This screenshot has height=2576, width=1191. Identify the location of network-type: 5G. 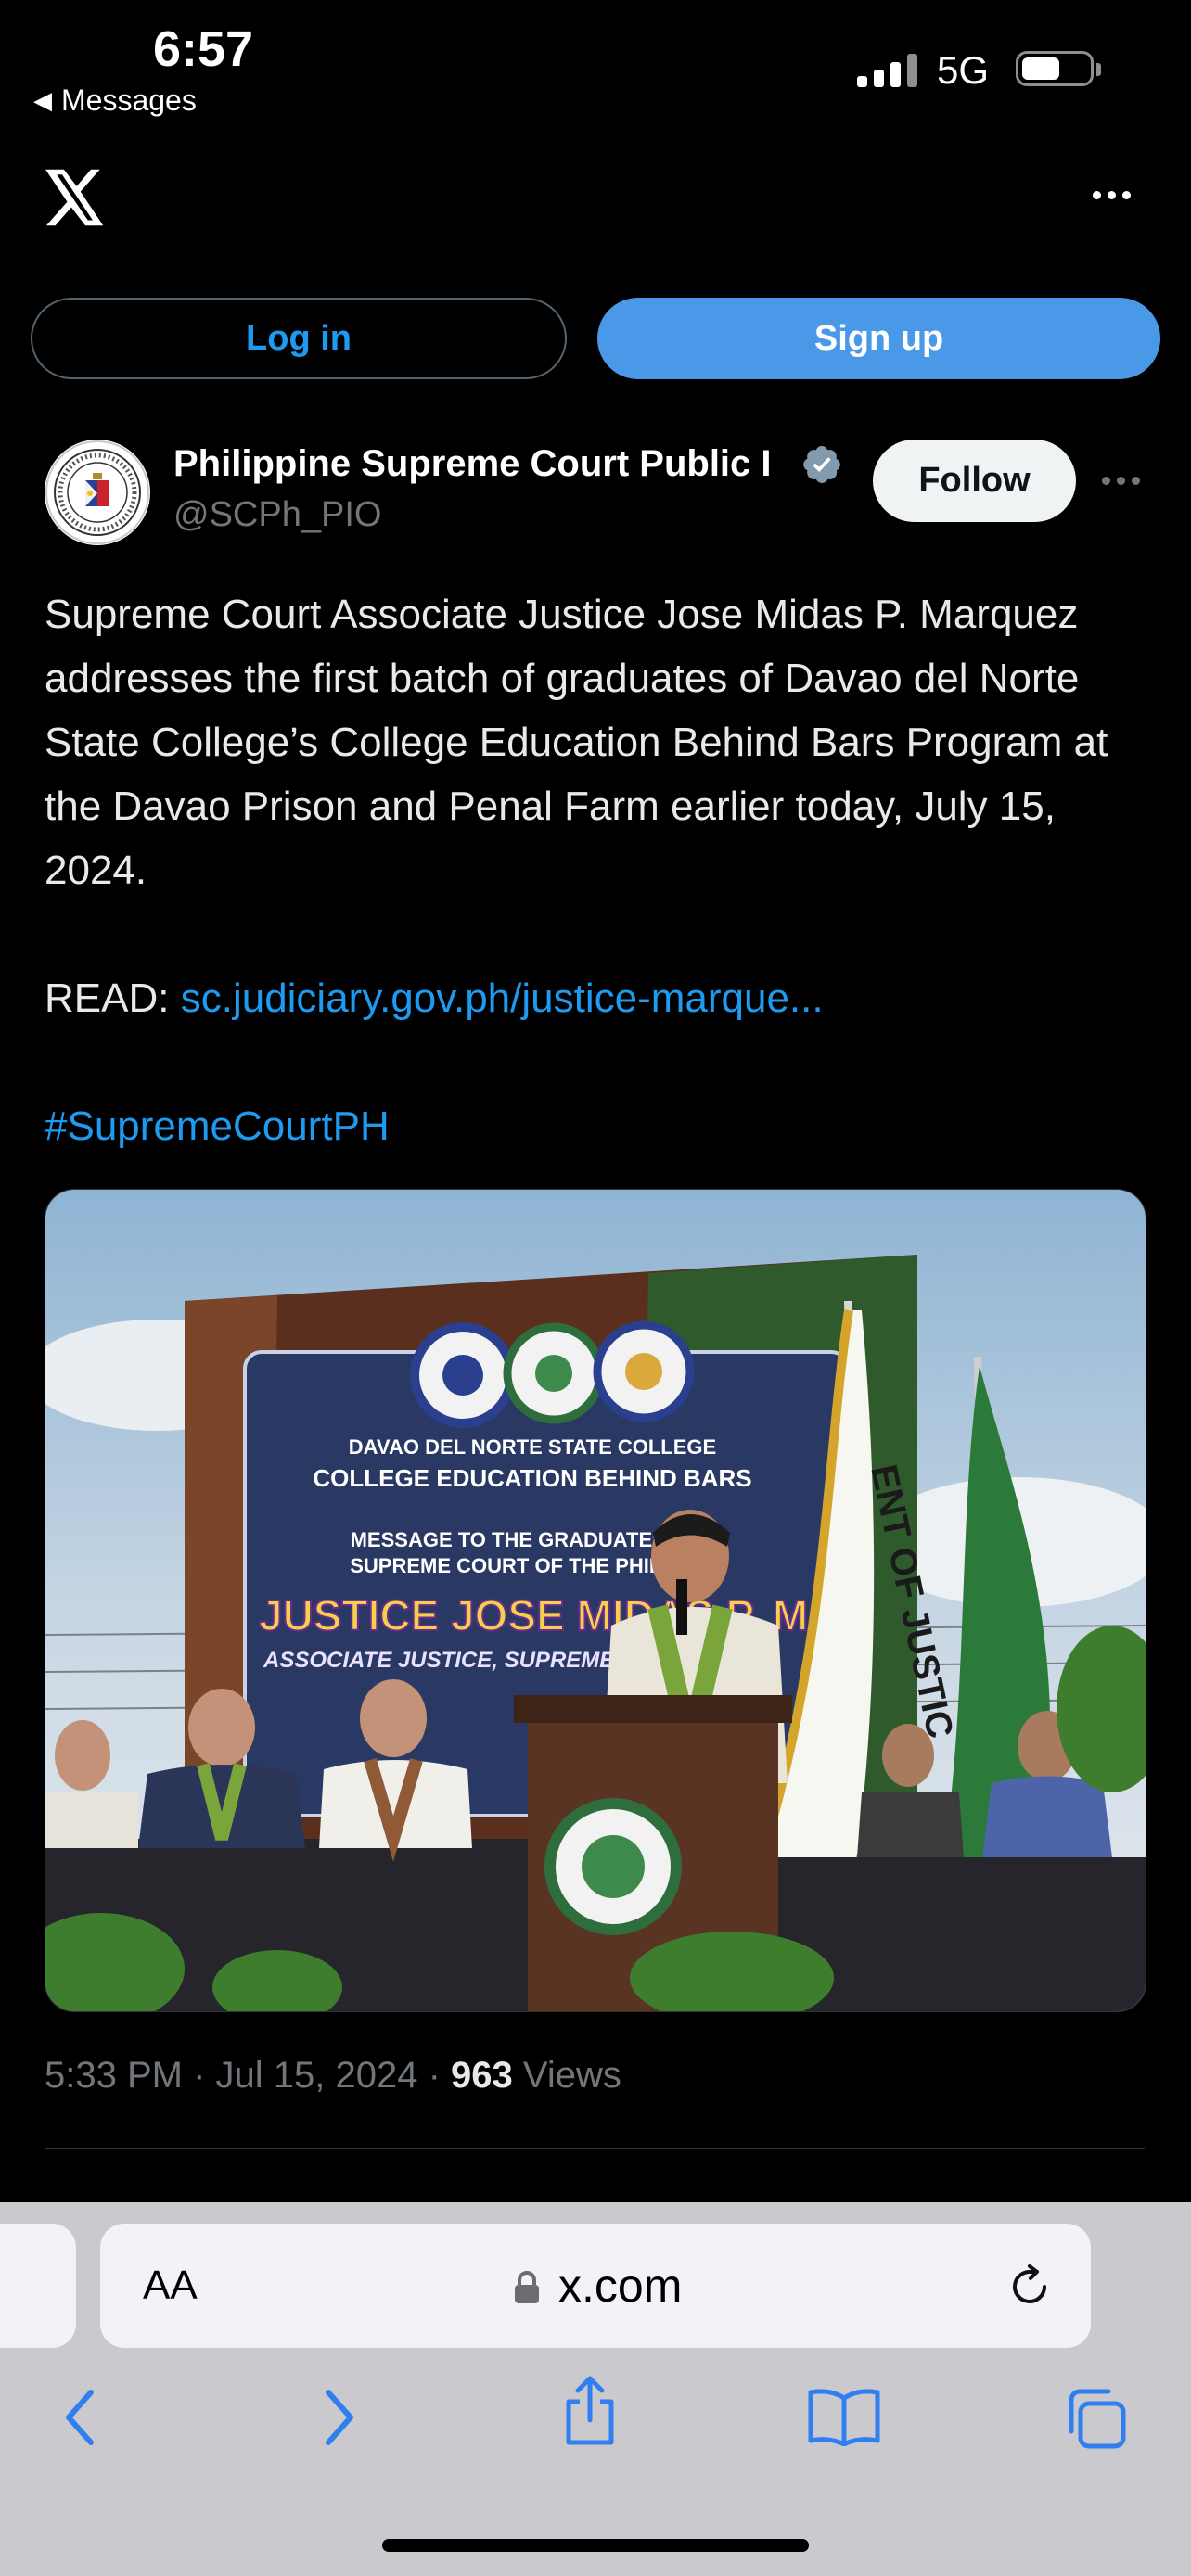
(963, 70).